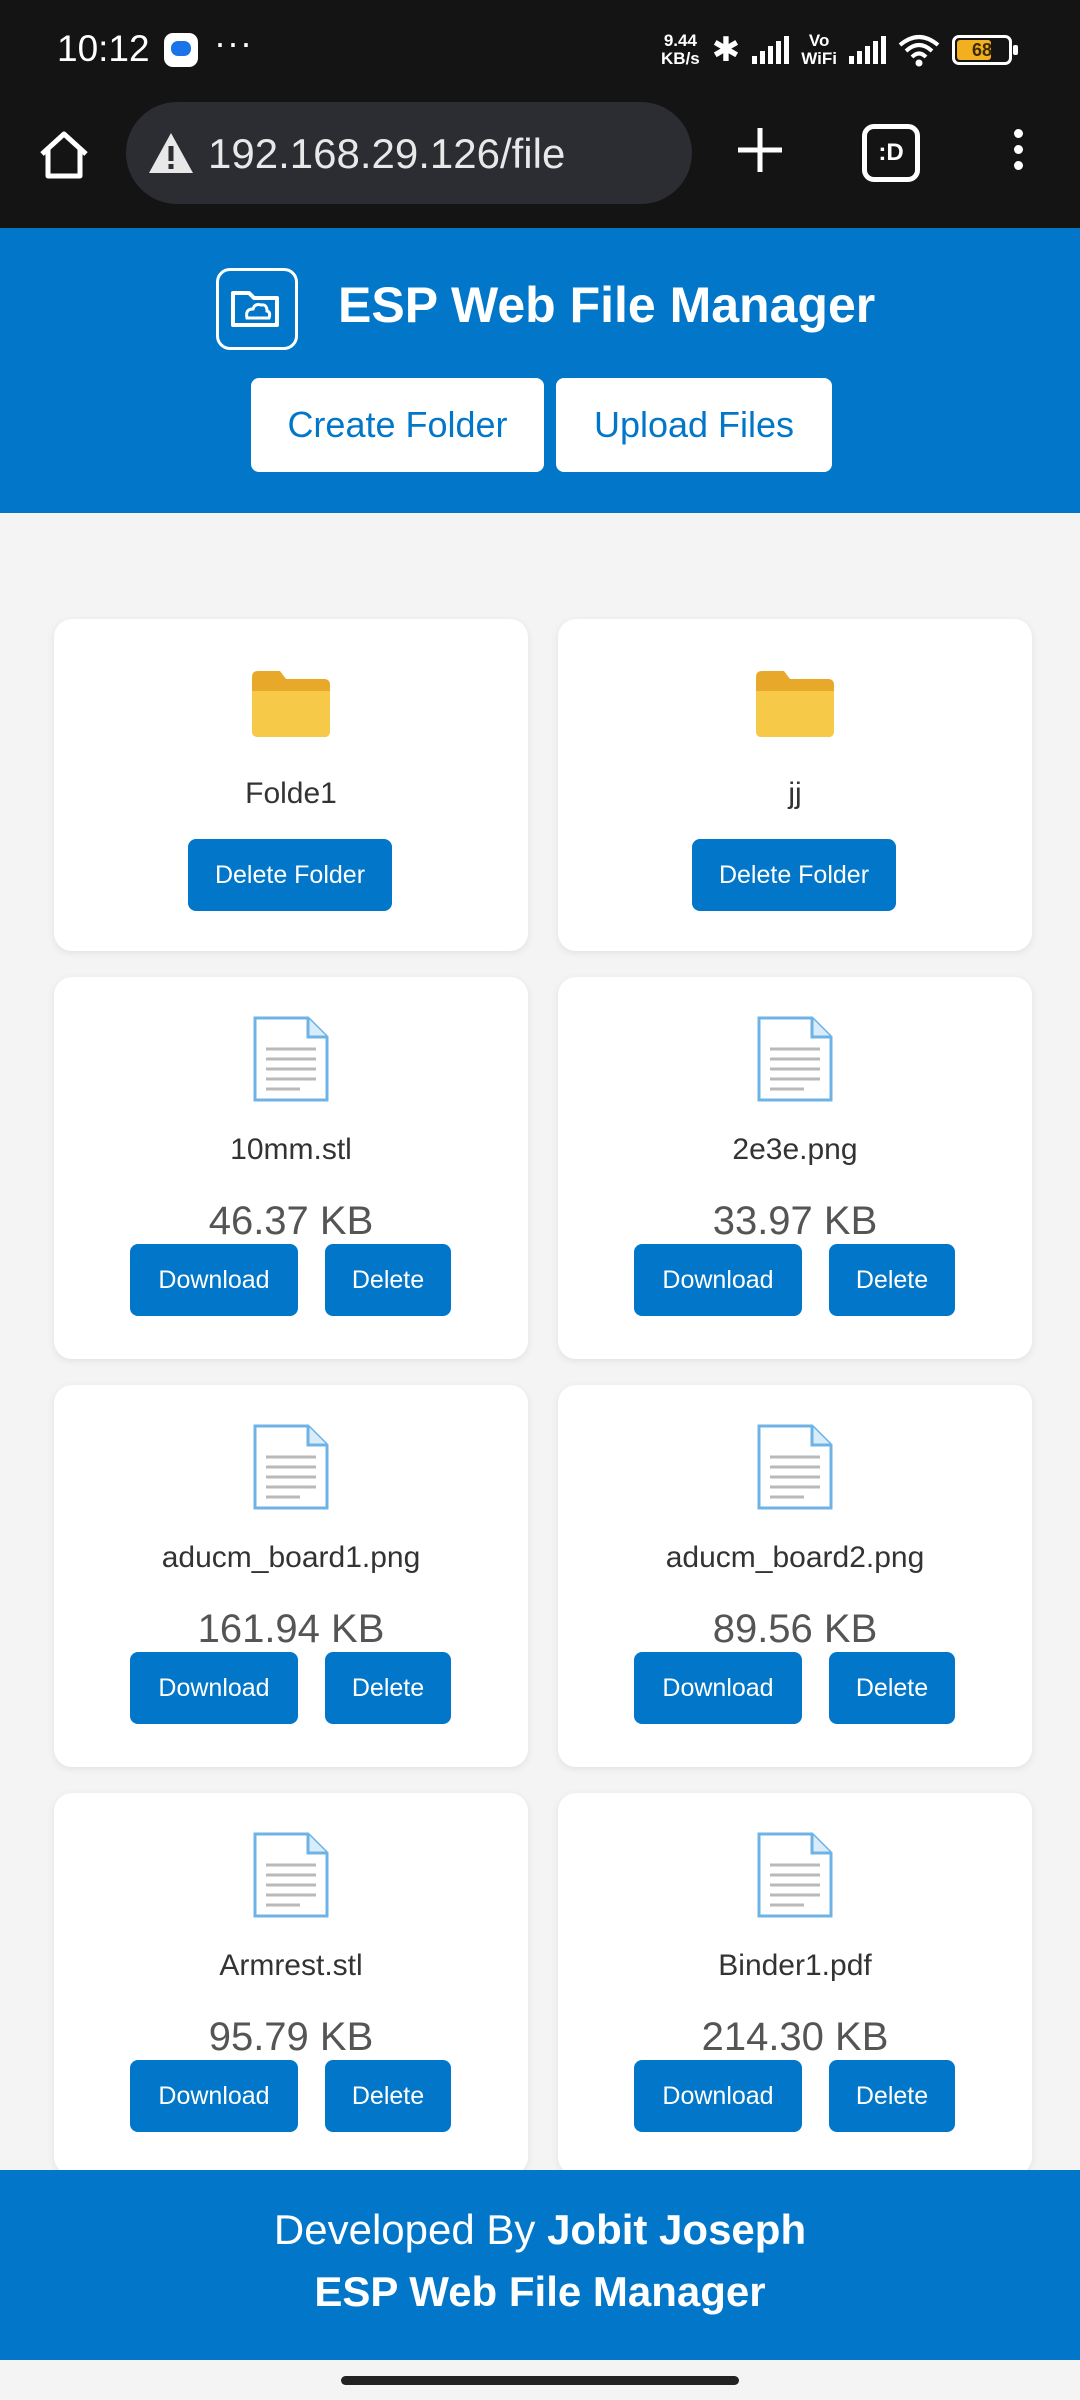 This screenshot has width=1080, height=2400. Describe the element at coordinates (819, 40) in the screenshot. I see `vowifi-vo: Vo` at that location.